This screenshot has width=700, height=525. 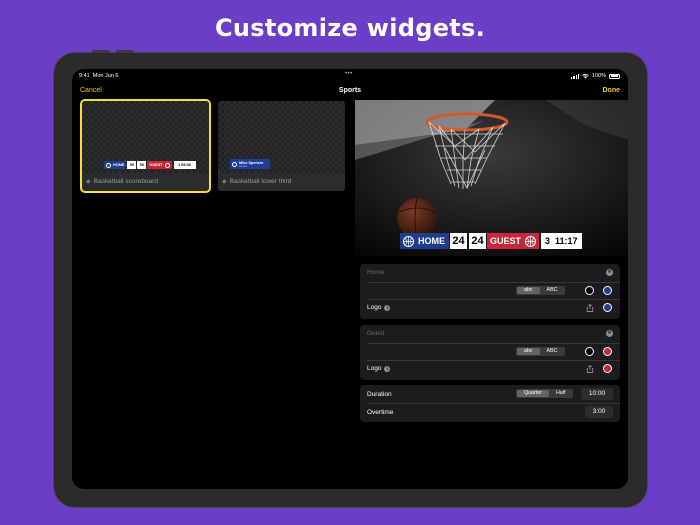 What do you see at coordinates (281, 182) in the screenshot?
I see `template-caption: ◈ Basketball lower third` at bounding box center [281, 182].